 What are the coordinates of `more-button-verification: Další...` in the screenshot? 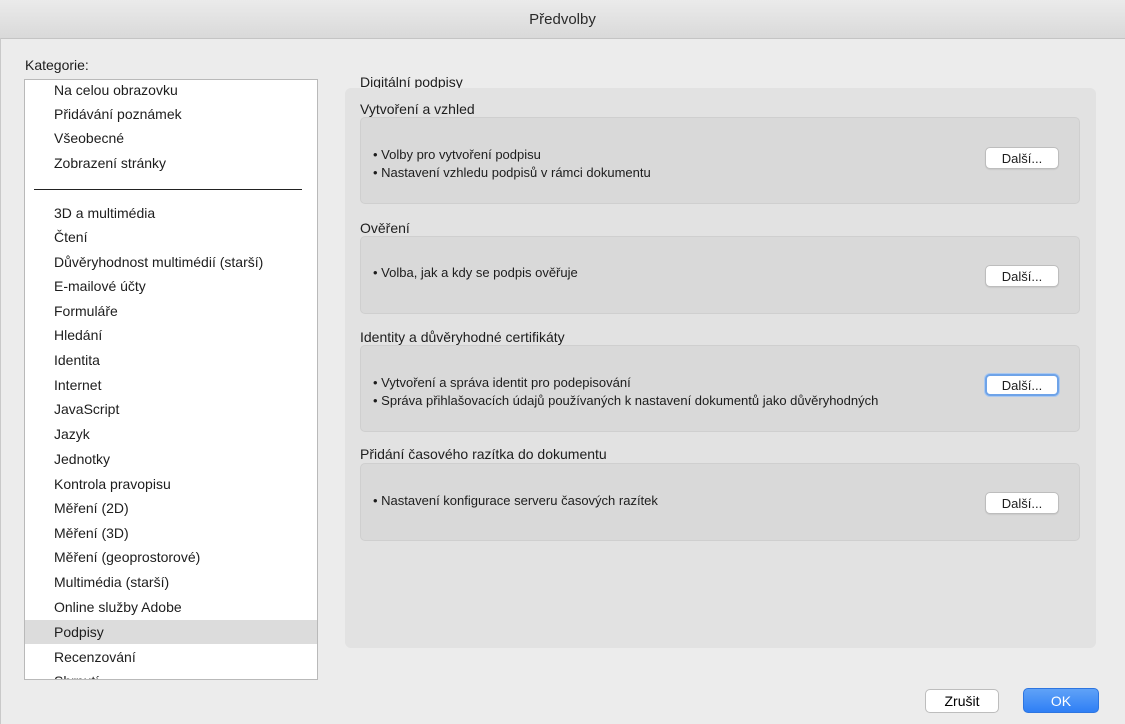 It's located at (1022, 276).